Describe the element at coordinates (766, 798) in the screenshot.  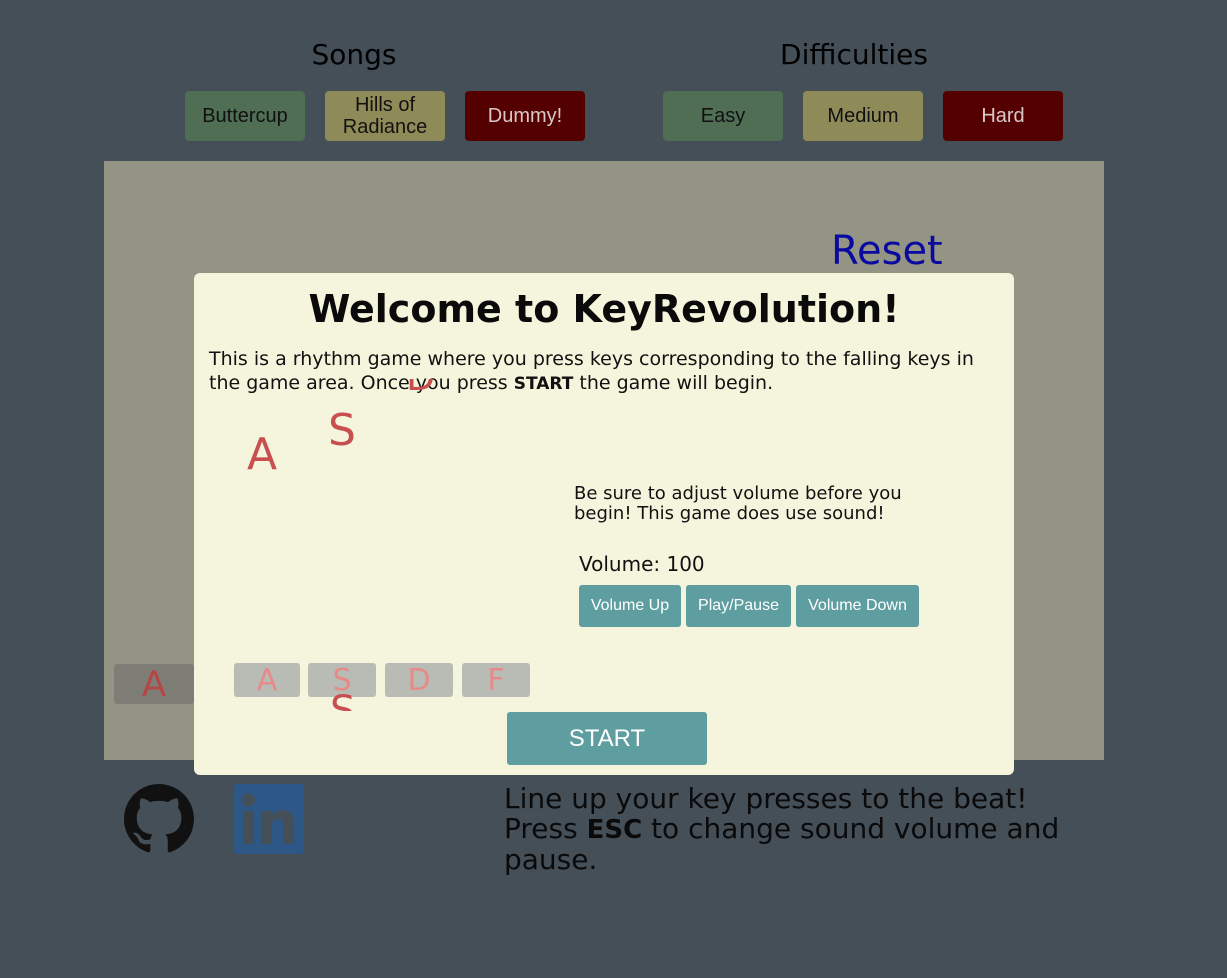
I see `footer-line-1: Line up your key presses to the beat!` at that location.